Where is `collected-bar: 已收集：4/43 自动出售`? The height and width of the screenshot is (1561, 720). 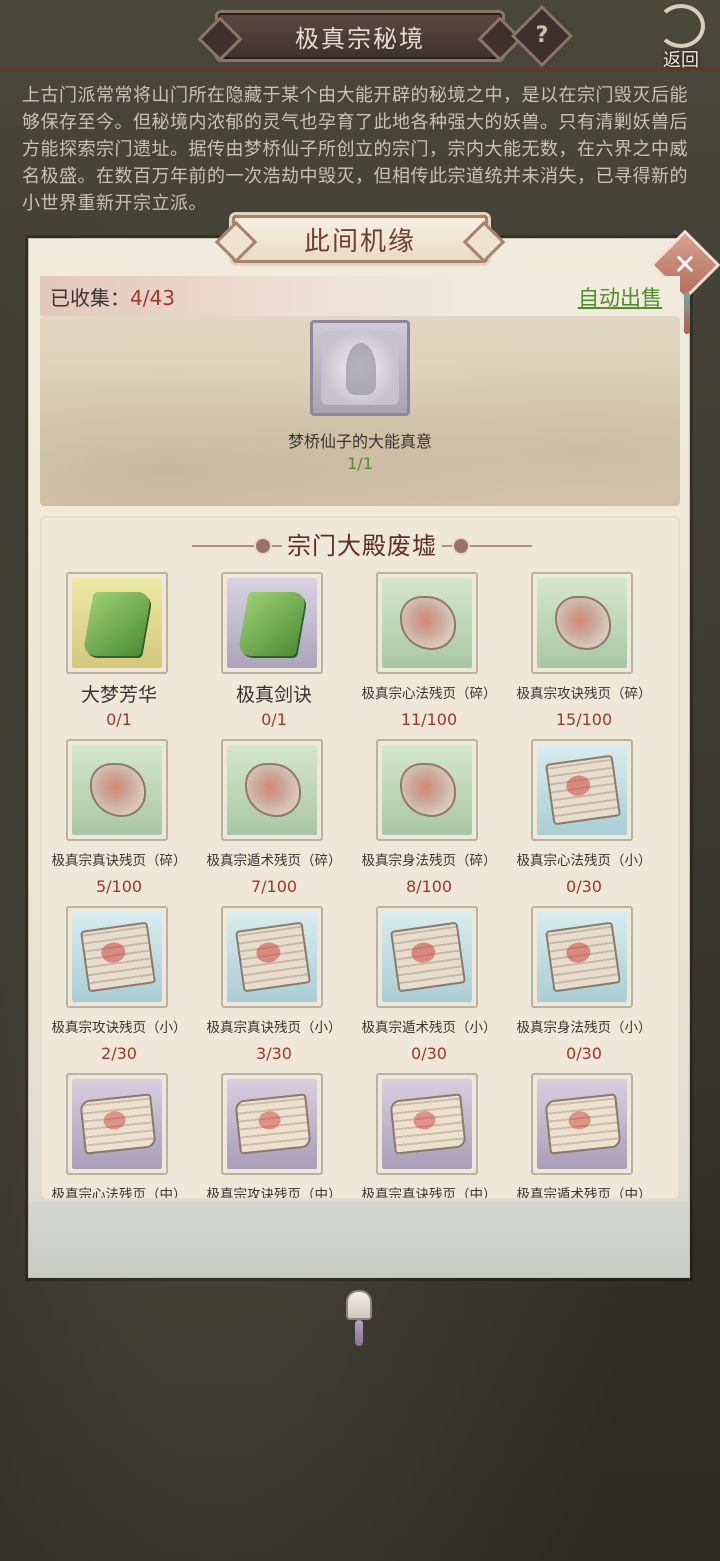 collected-bar: 已收集：4/43 自动出售 is located at coordinates (360, 296).